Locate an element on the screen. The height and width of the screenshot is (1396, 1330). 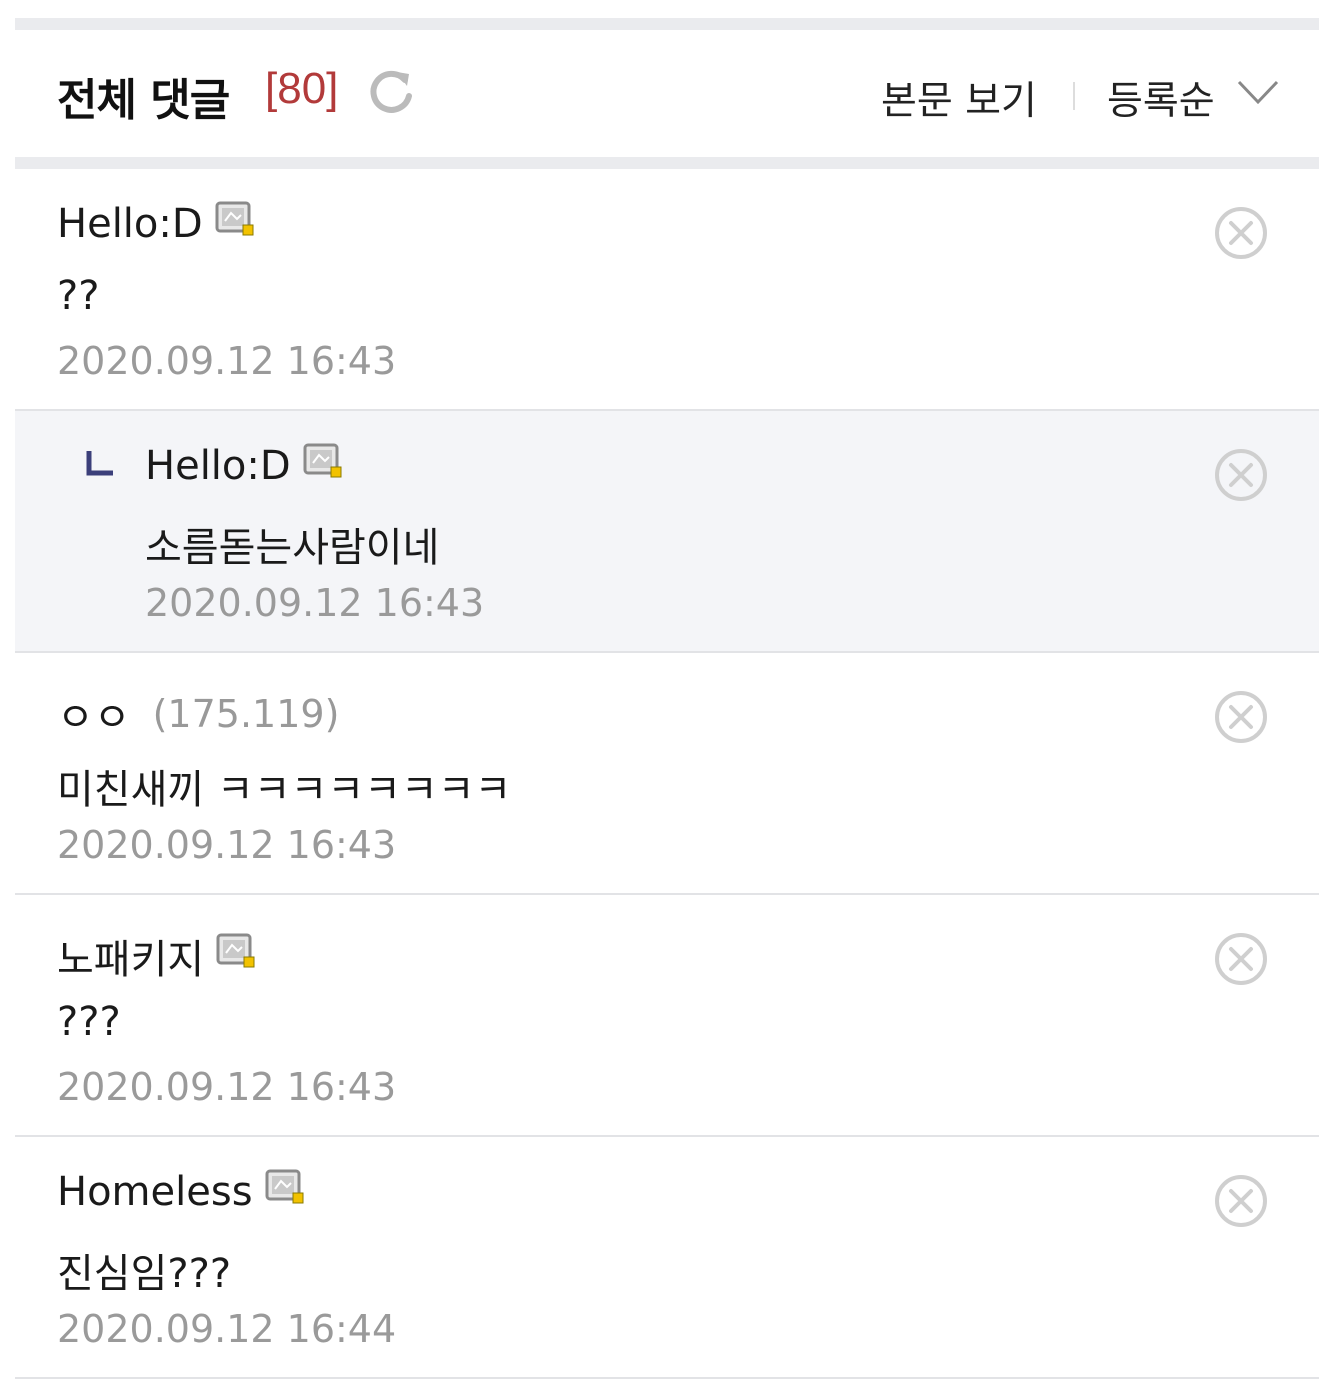
reply-arrow-icon is located at coordinates (99, 463).